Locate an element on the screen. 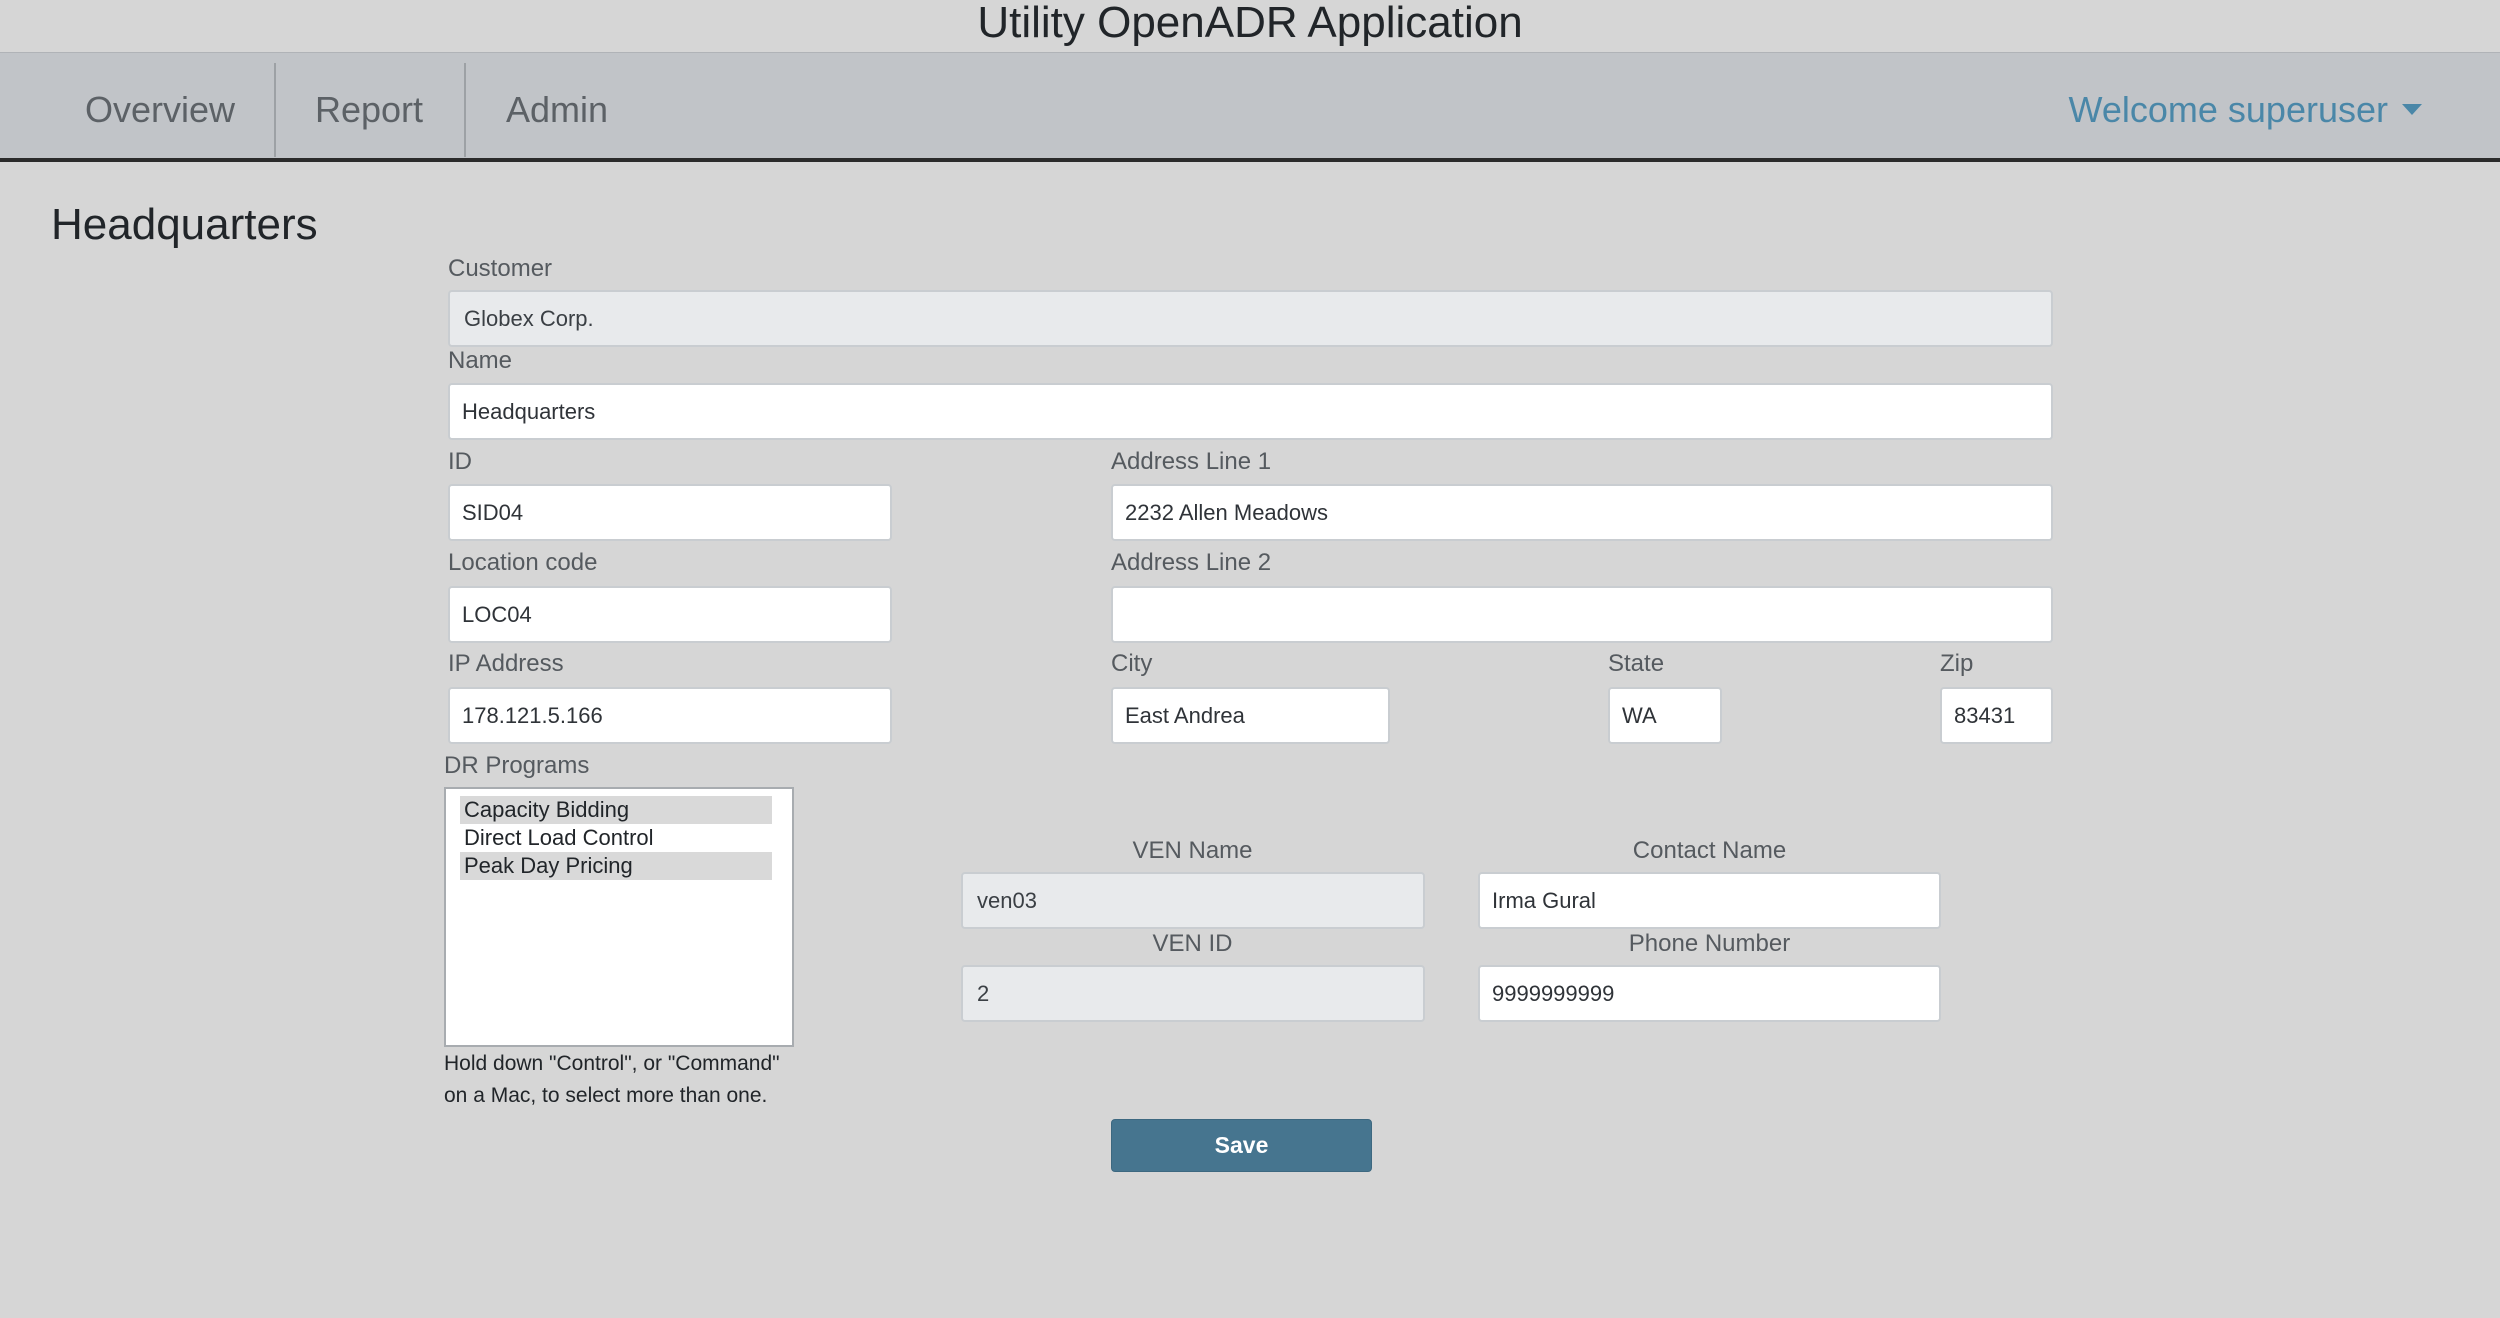  nav-report: Report is located at coordinates (369, 110).